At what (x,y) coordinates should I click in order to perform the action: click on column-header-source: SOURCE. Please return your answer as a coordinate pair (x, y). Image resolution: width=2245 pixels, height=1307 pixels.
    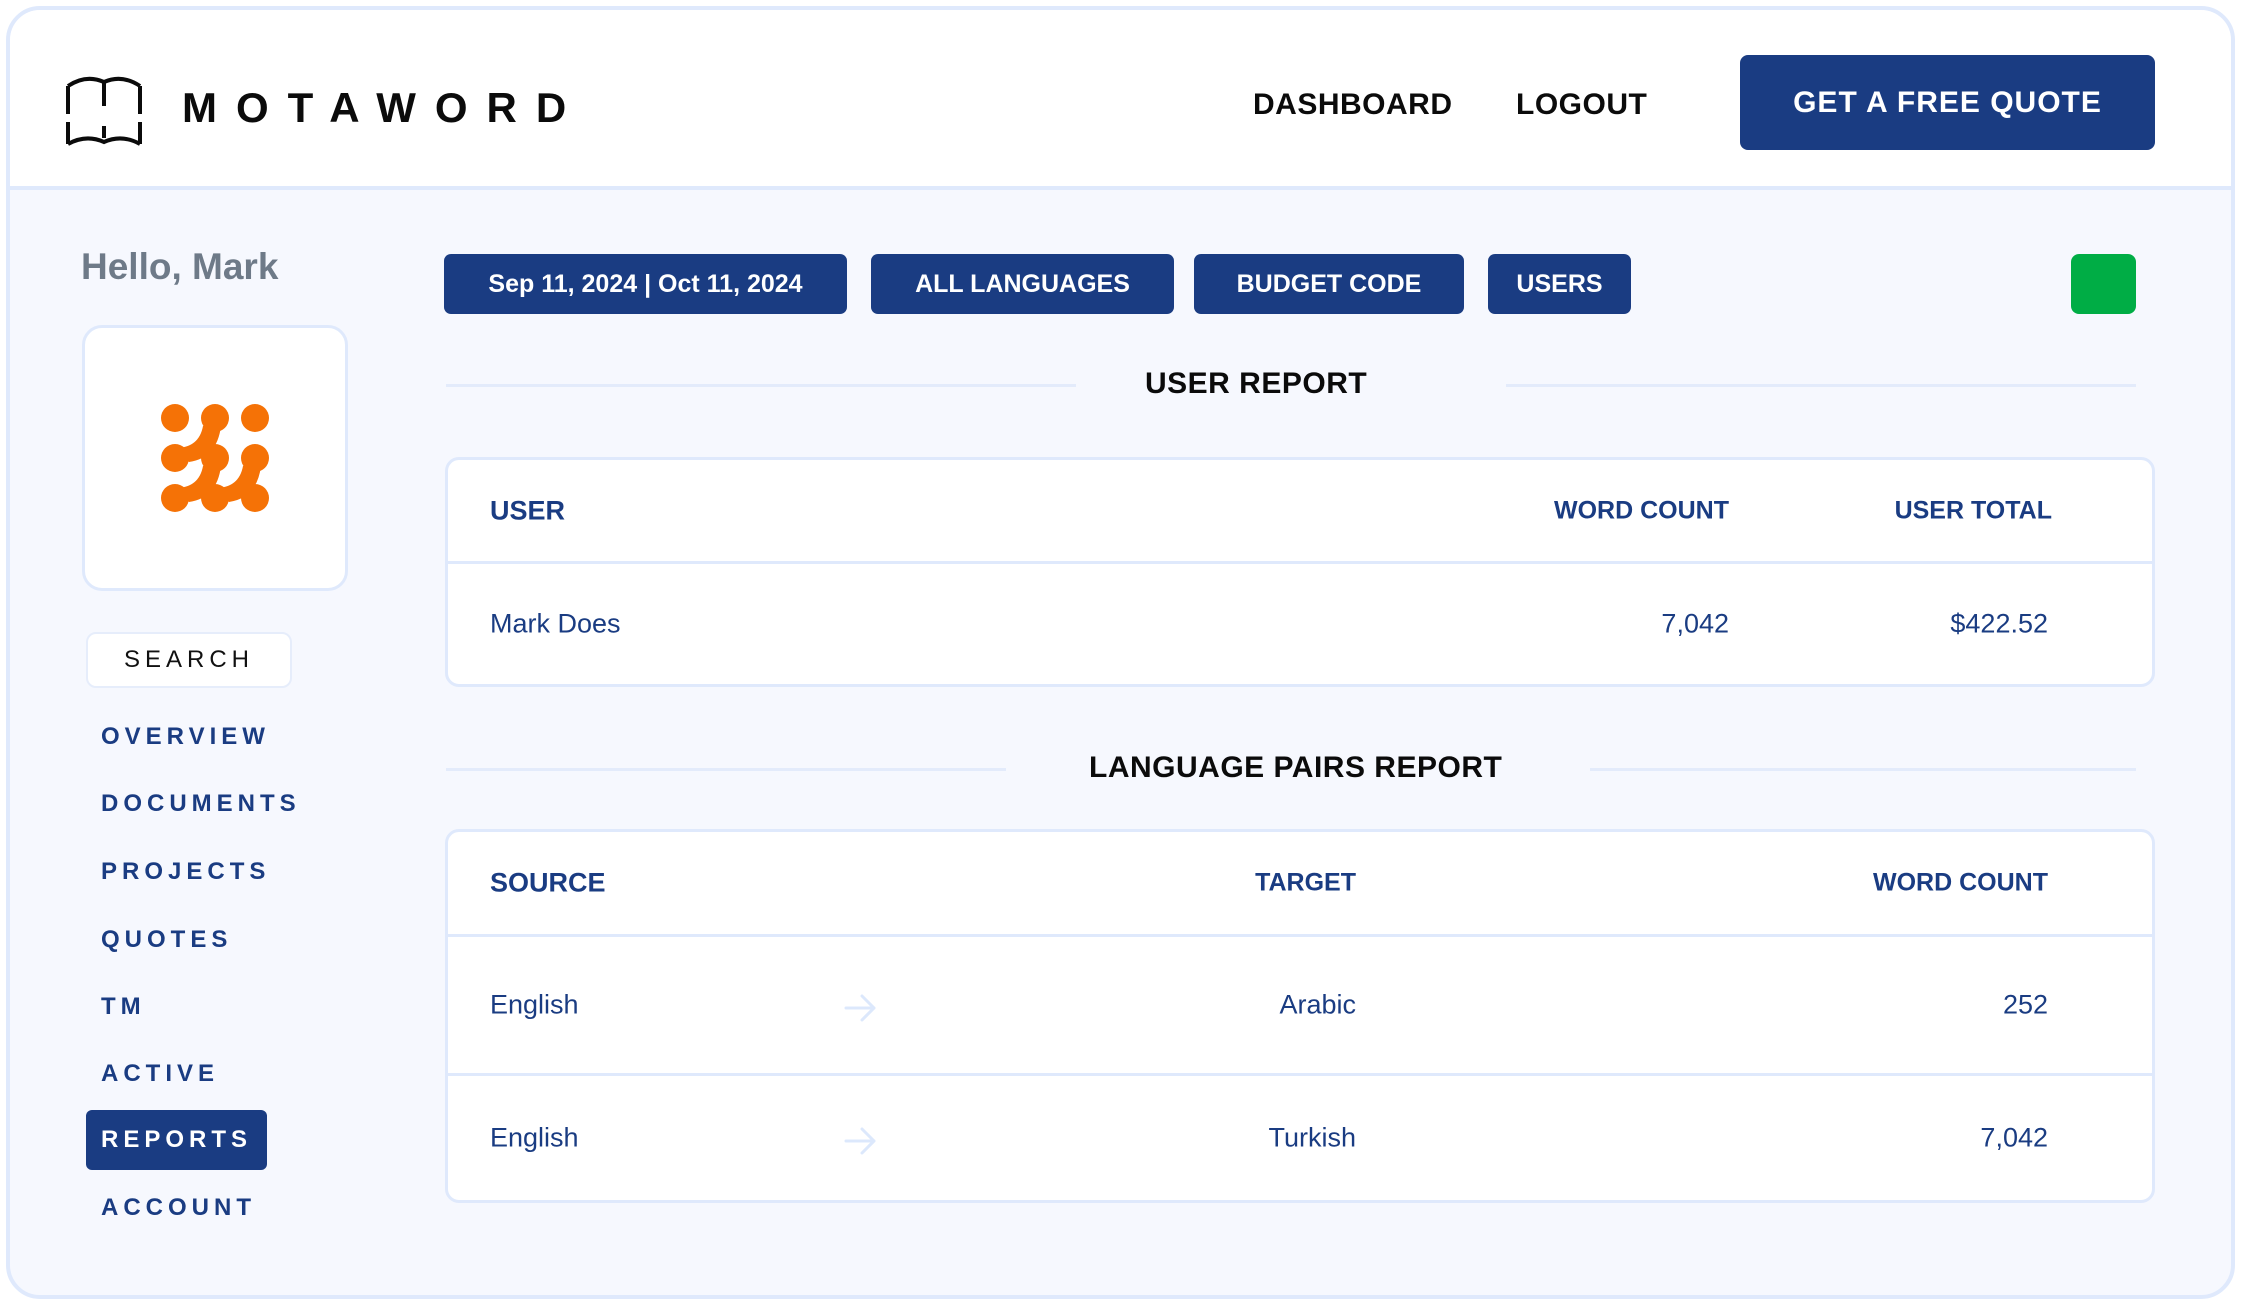
    Looking at the image, I should click on (548, 882).